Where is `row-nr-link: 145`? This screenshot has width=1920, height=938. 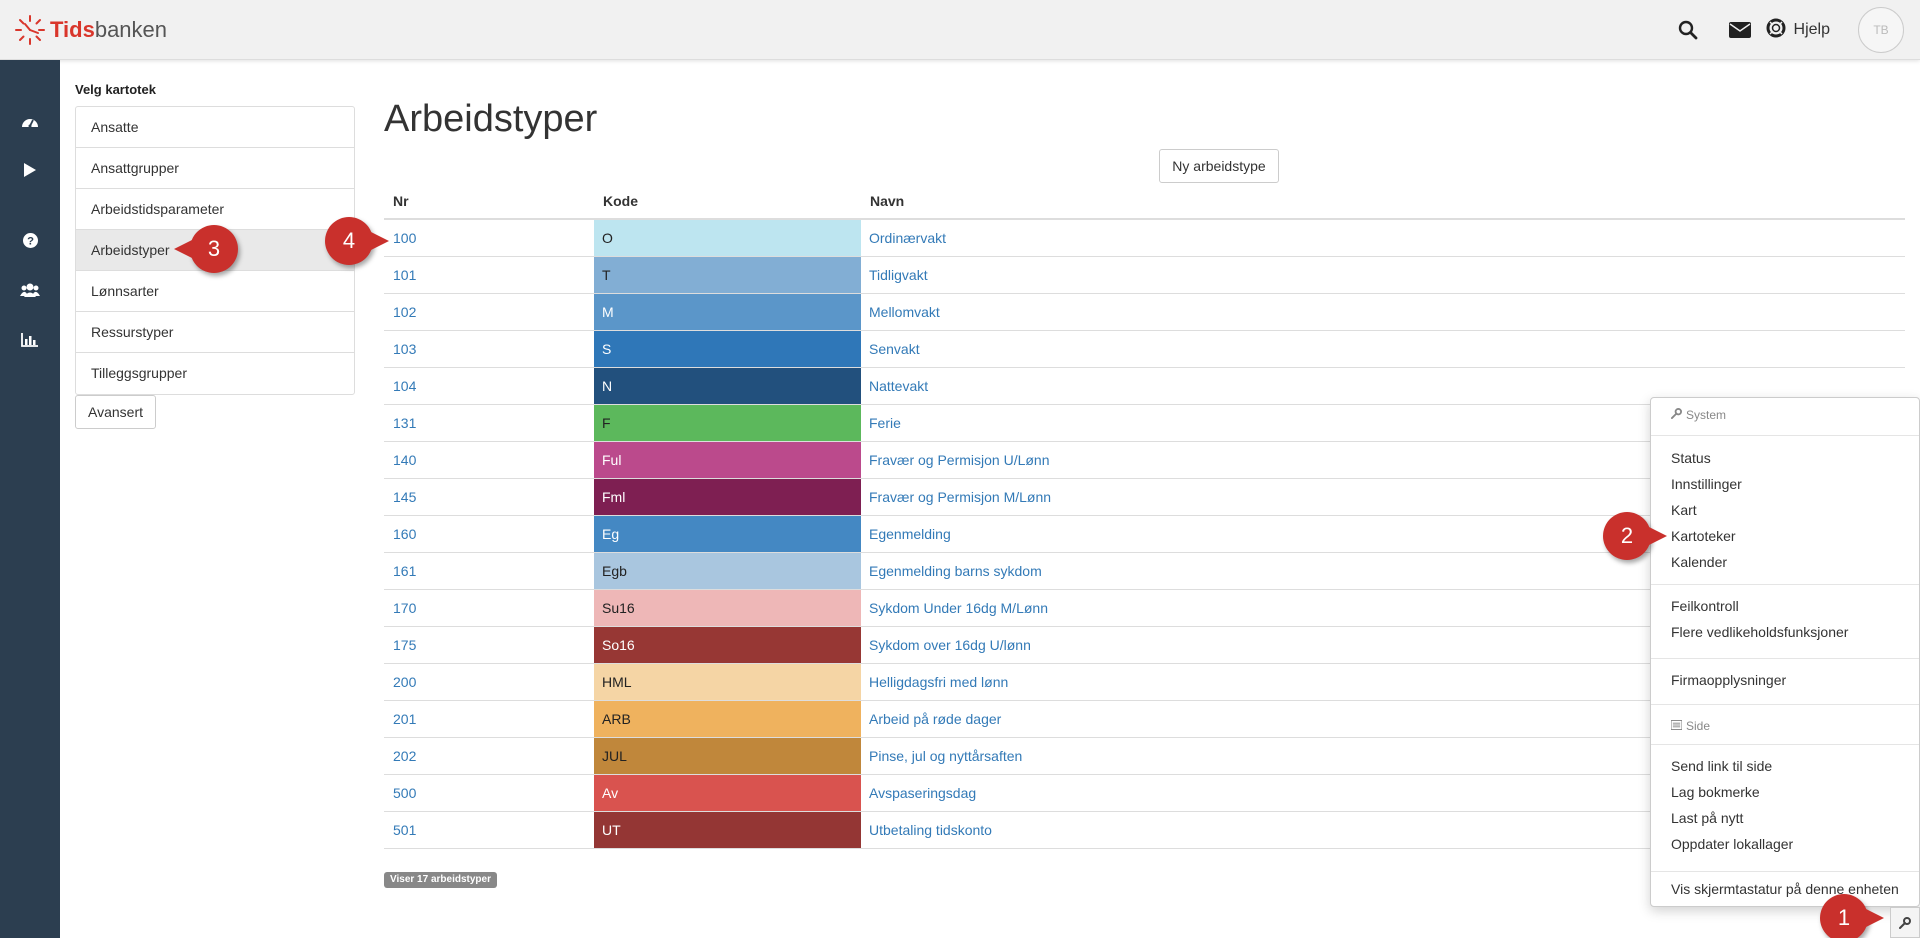 row-nr-link: 145 is located at coordinates (489, 497).